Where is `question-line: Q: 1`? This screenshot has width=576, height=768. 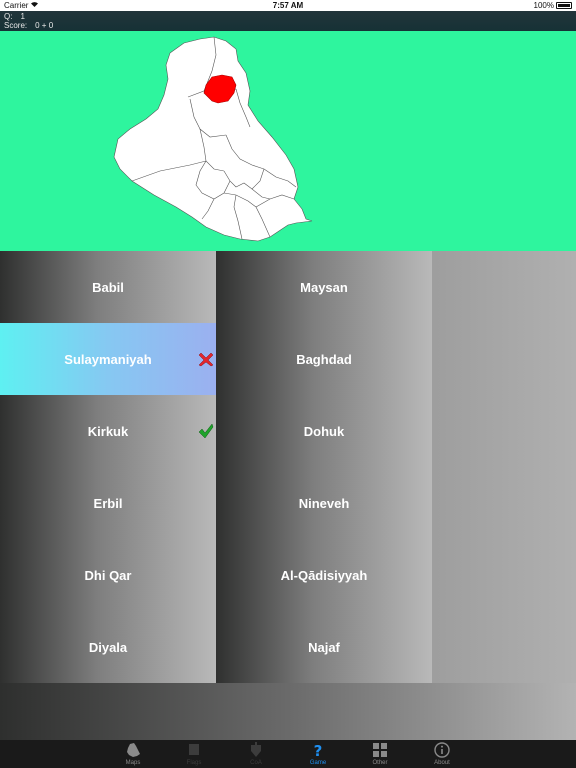
question-line: Q: 1 is located at coordinates (14, 16).